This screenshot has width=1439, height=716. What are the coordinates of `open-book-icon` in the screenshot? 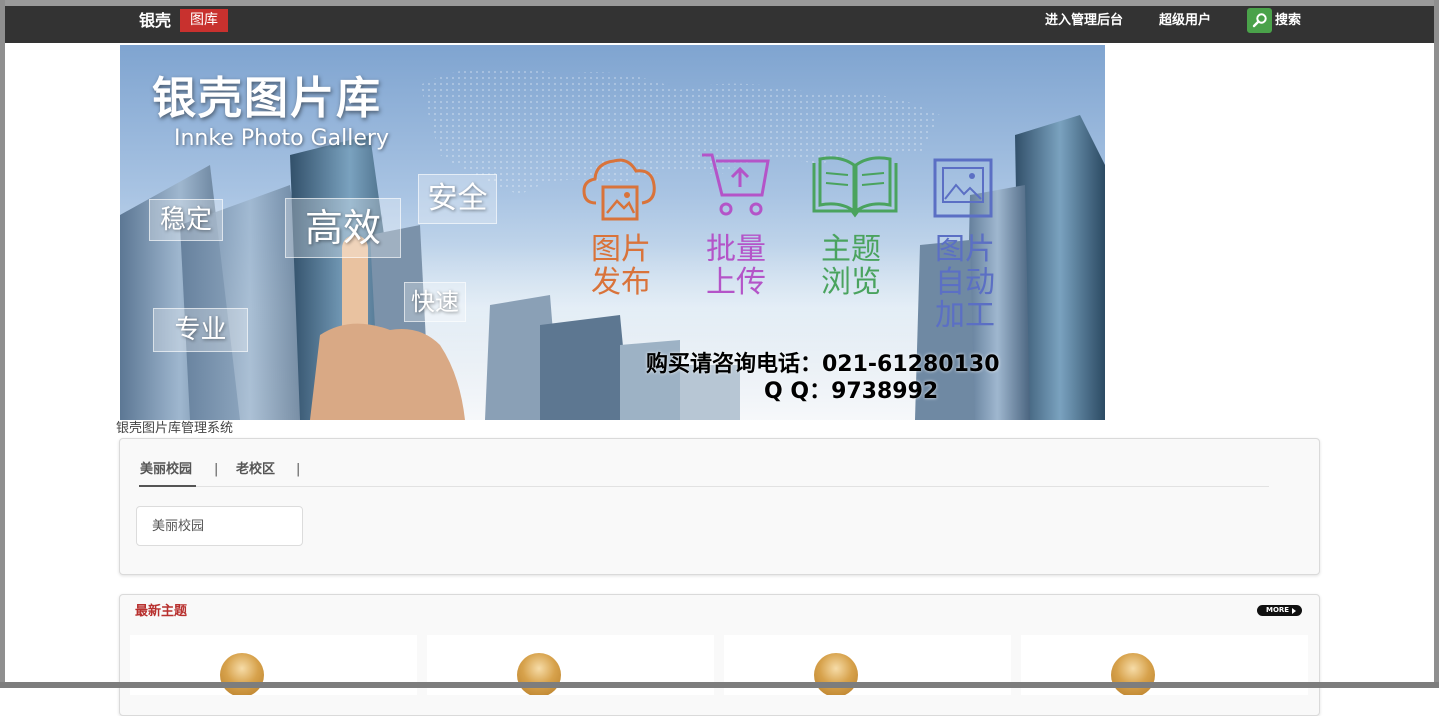 It's located at (855, 187).